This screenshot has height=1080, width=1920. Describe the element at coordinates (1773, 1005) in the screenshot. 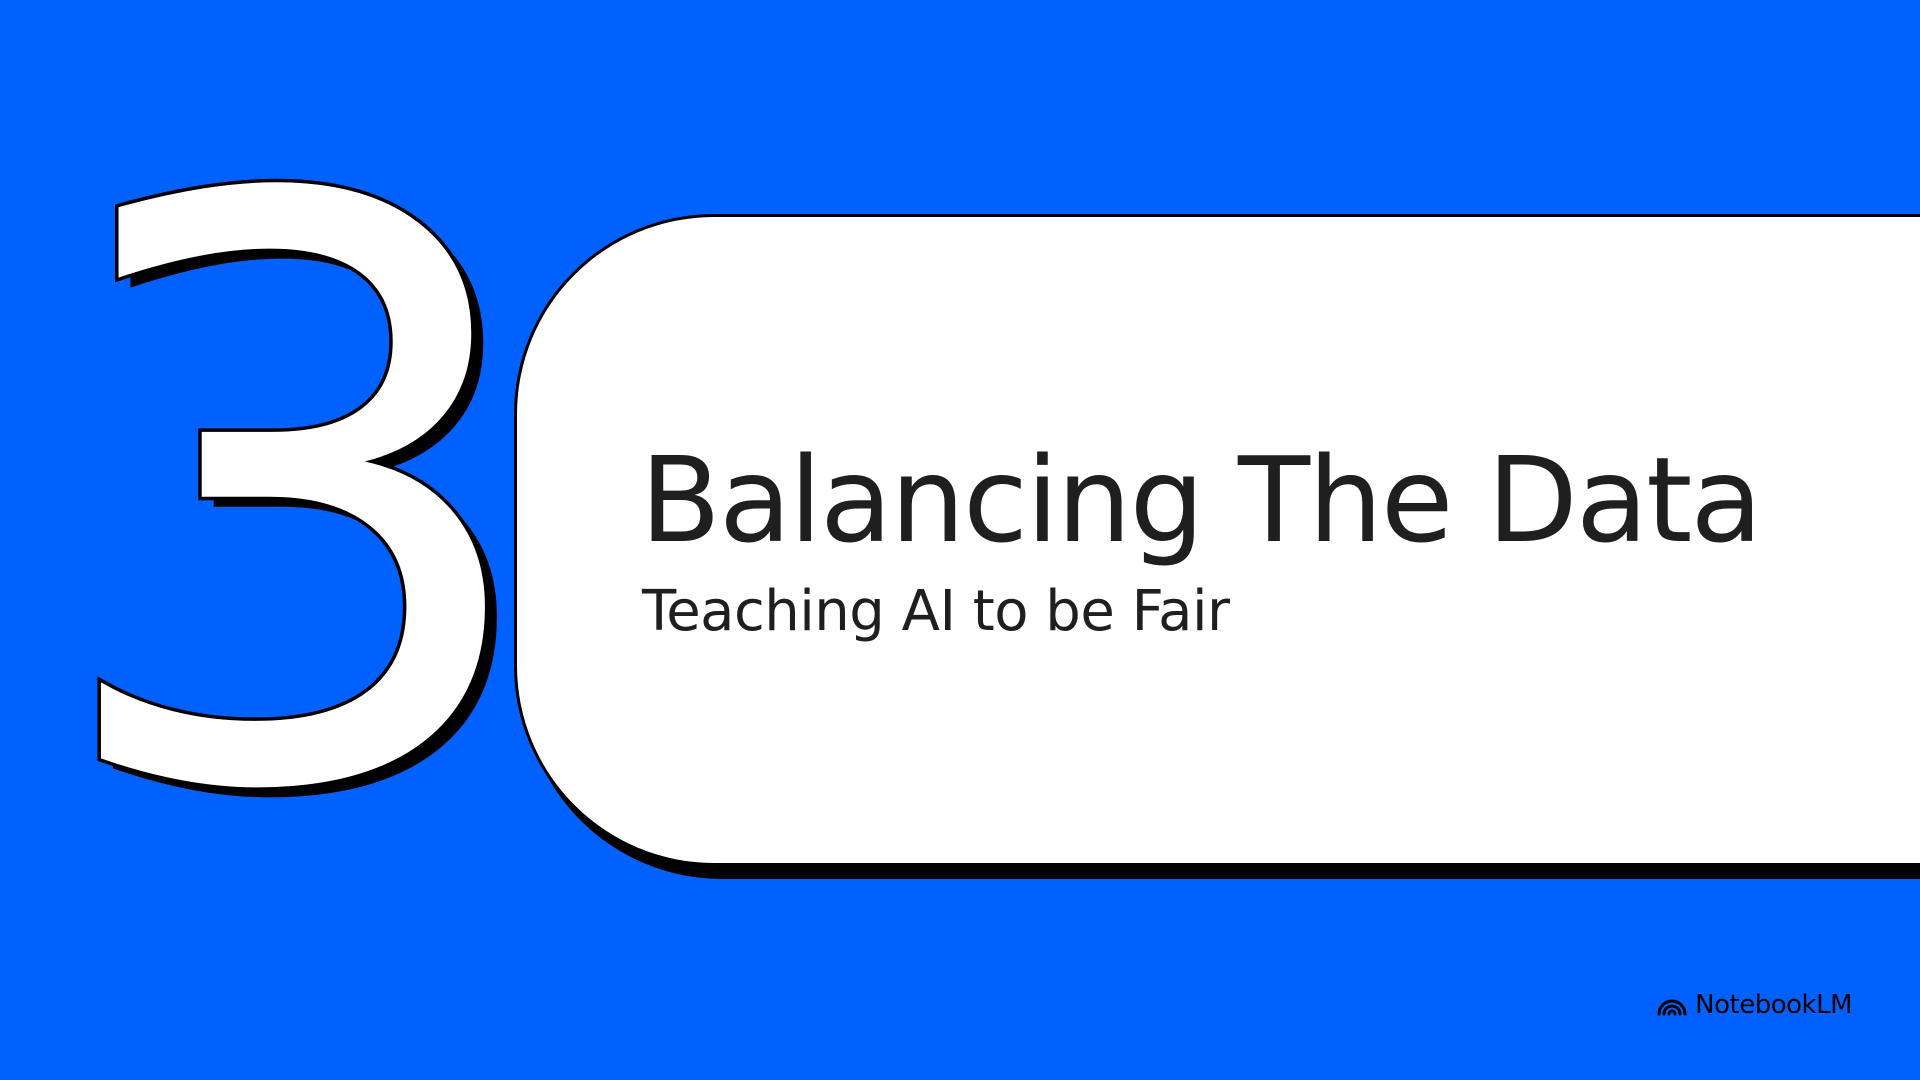

I see `brand-name: NotebookLM` at that location.